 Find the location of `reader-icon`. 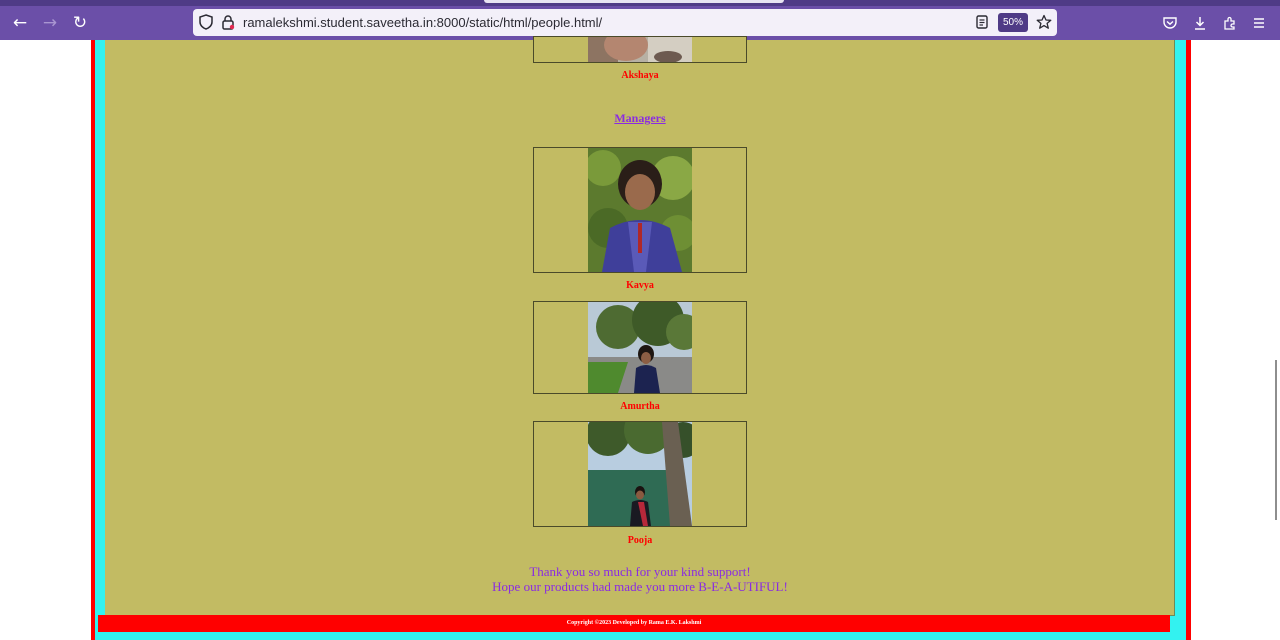

reader-icon is located at coordinates (982, 22).